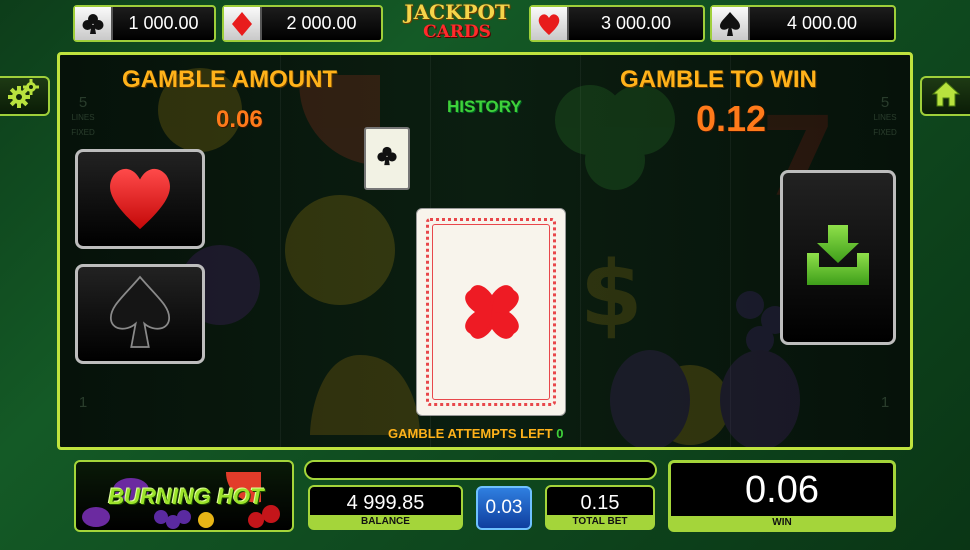  I want to click on history-card, so click(387, 158).